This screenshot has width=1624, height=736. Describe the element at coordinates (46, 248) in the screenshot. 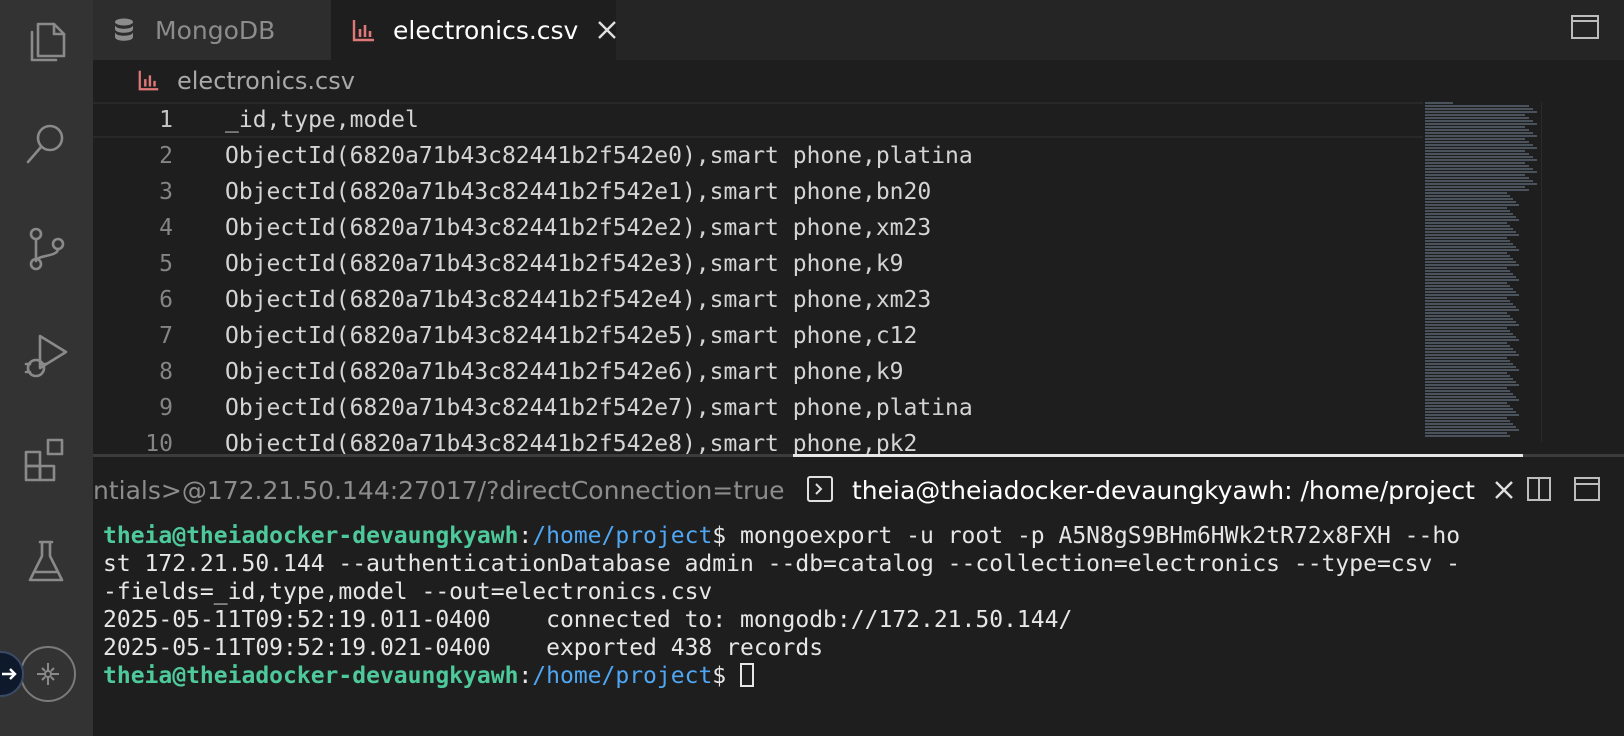

I see `source-control-icon` at that location.